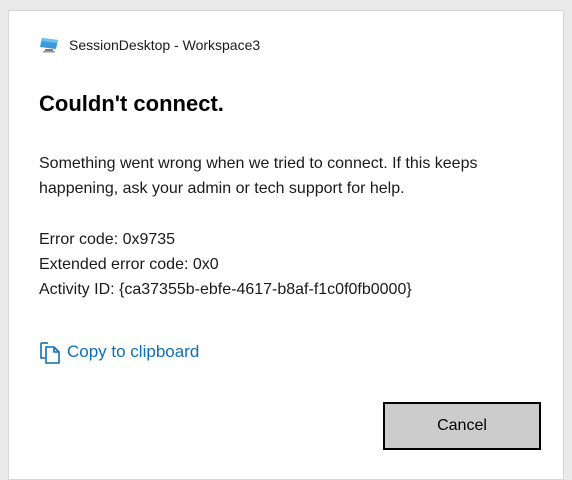 The height and width of the screenshot is (480, 572). I want to click on copy-icon, so click(50, 353).